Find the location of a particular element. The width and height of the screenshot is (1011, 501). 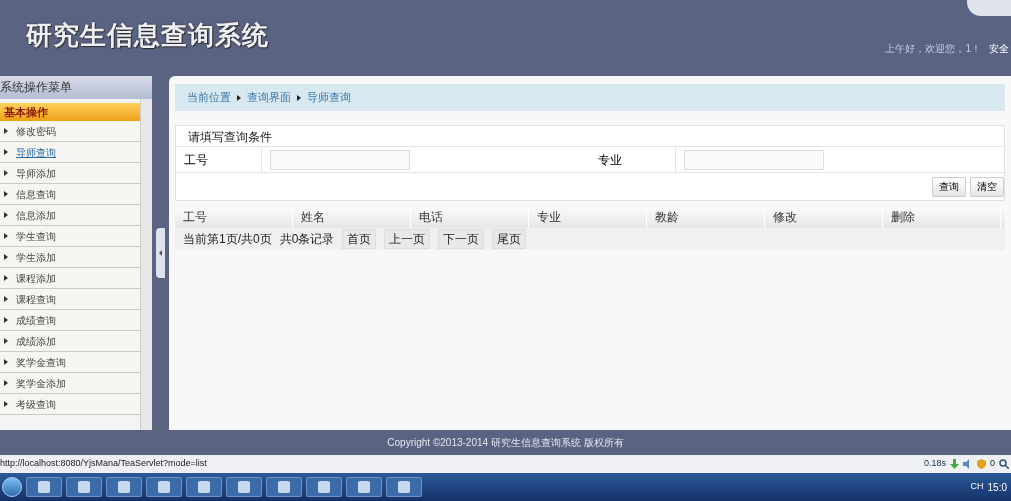

pager-button: 尾页 is located at coordinates (509, 239).